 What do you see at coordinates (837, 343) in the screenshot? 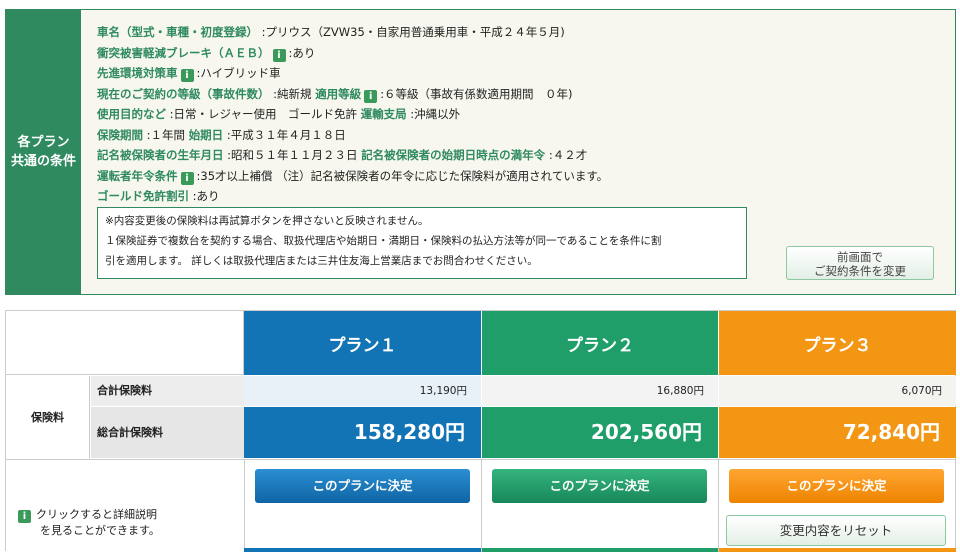
I see `plan-3-header: プラン３` at bounding box center [837, 343].